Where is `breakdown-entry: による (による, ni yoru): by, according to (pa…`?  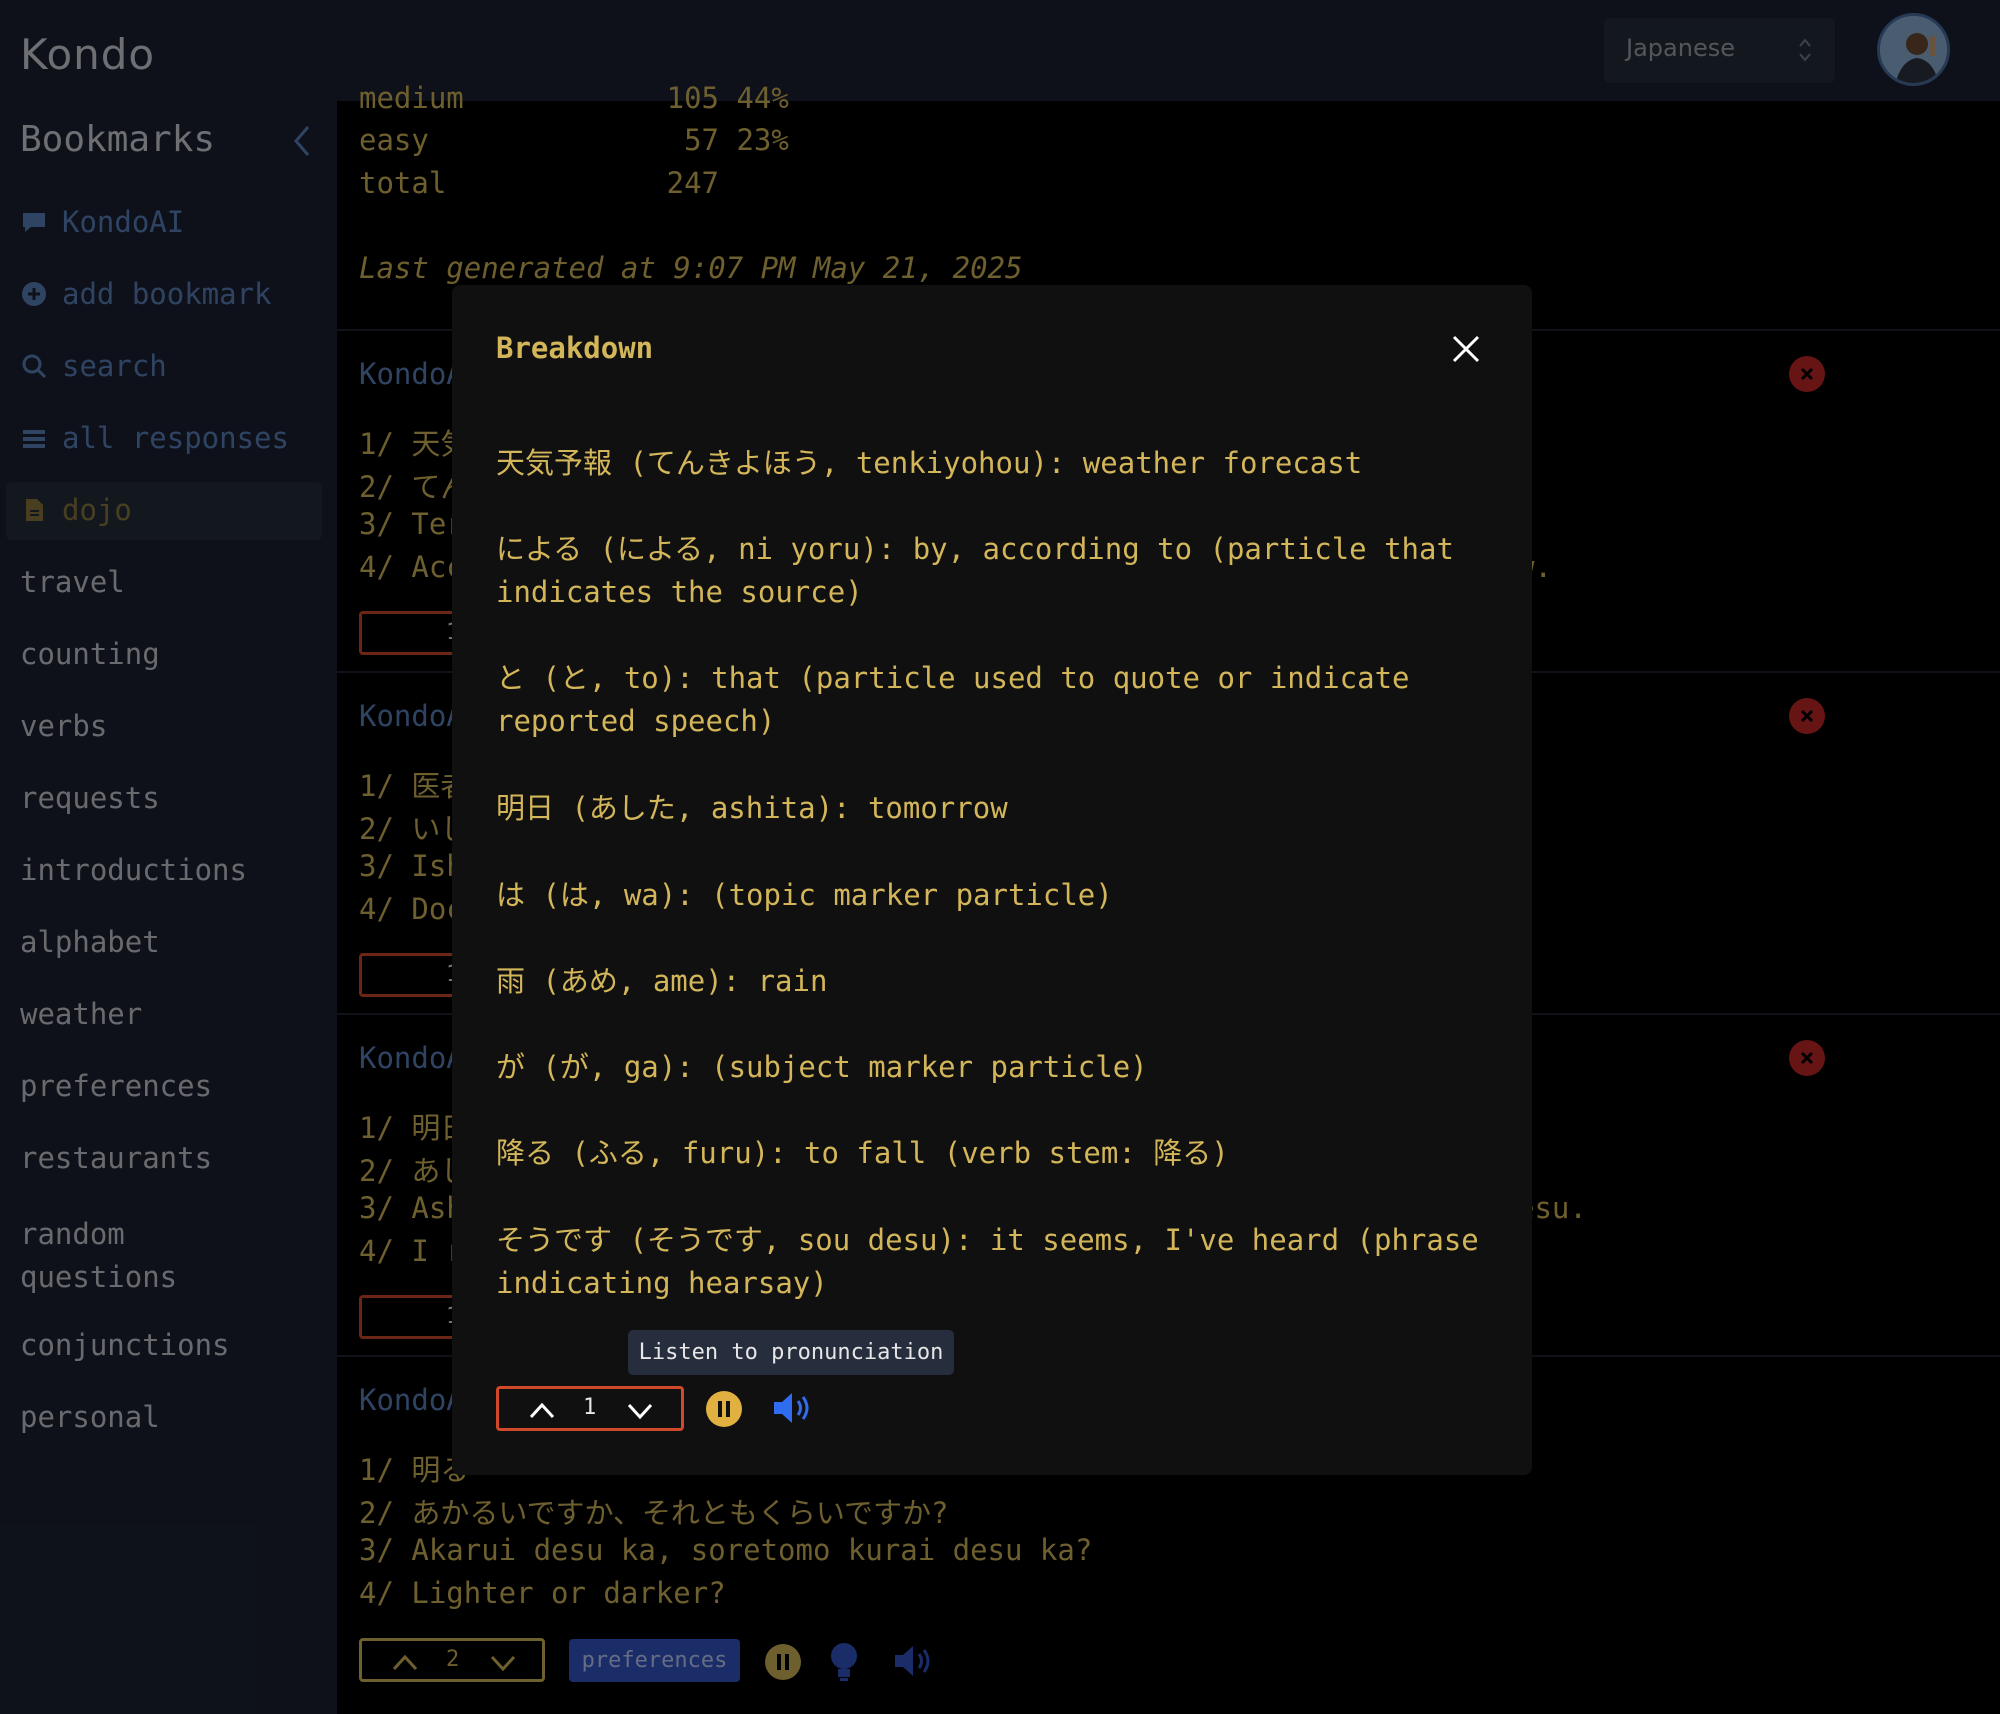
breakdown-entry: による (による, ni yoru): by, according to (pa… is located at coordinates (975, 570).